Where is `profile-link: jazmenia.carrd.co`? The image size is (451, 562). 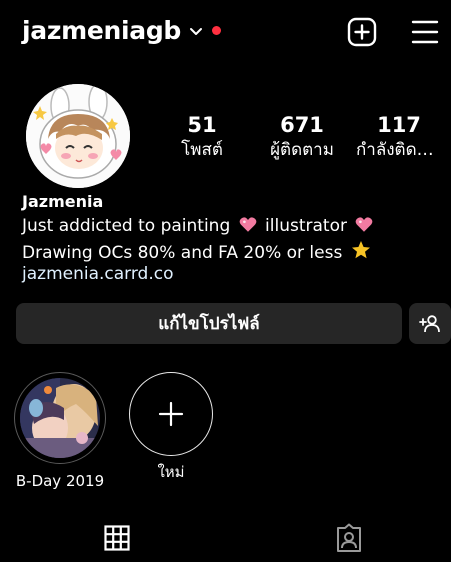
profile-link: jazmenia.carrd.co is located at coordinates (98, 274).